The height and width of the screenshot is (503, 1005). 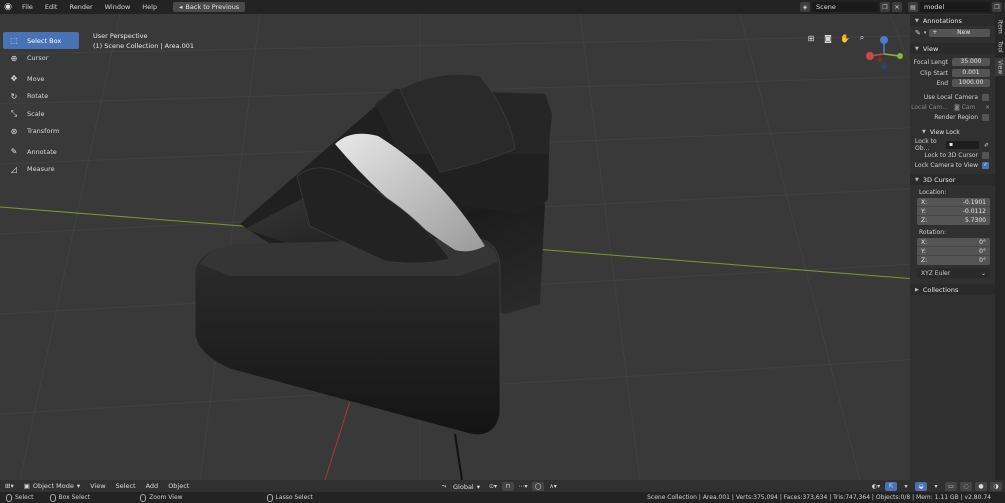 I want to click on panel-title: Collections, so click(x=940, y=289).